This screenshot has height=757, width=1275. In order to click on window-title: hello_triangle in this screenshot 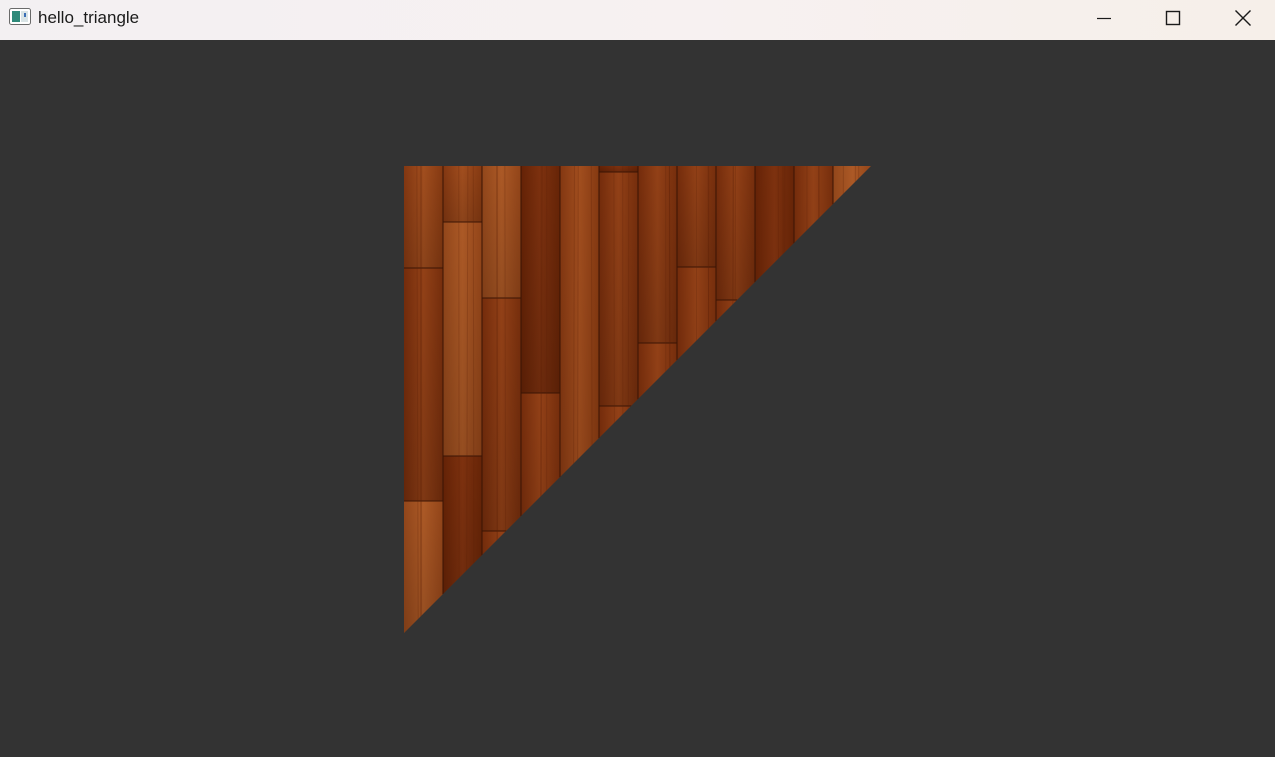, I will do `click(89, 17)`.